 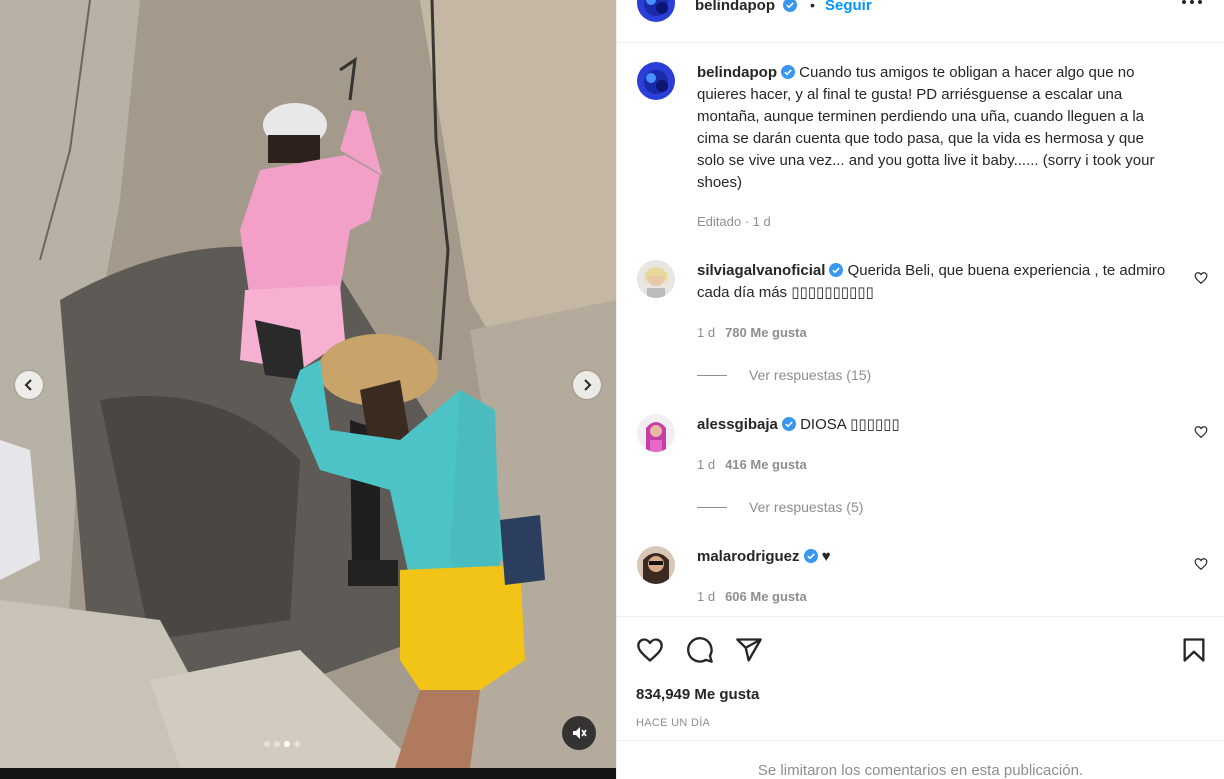 What do you see at coordinates (746, 7) in the screenshot?
I see `author-username: belindapop` at bounding box center [746, 7].